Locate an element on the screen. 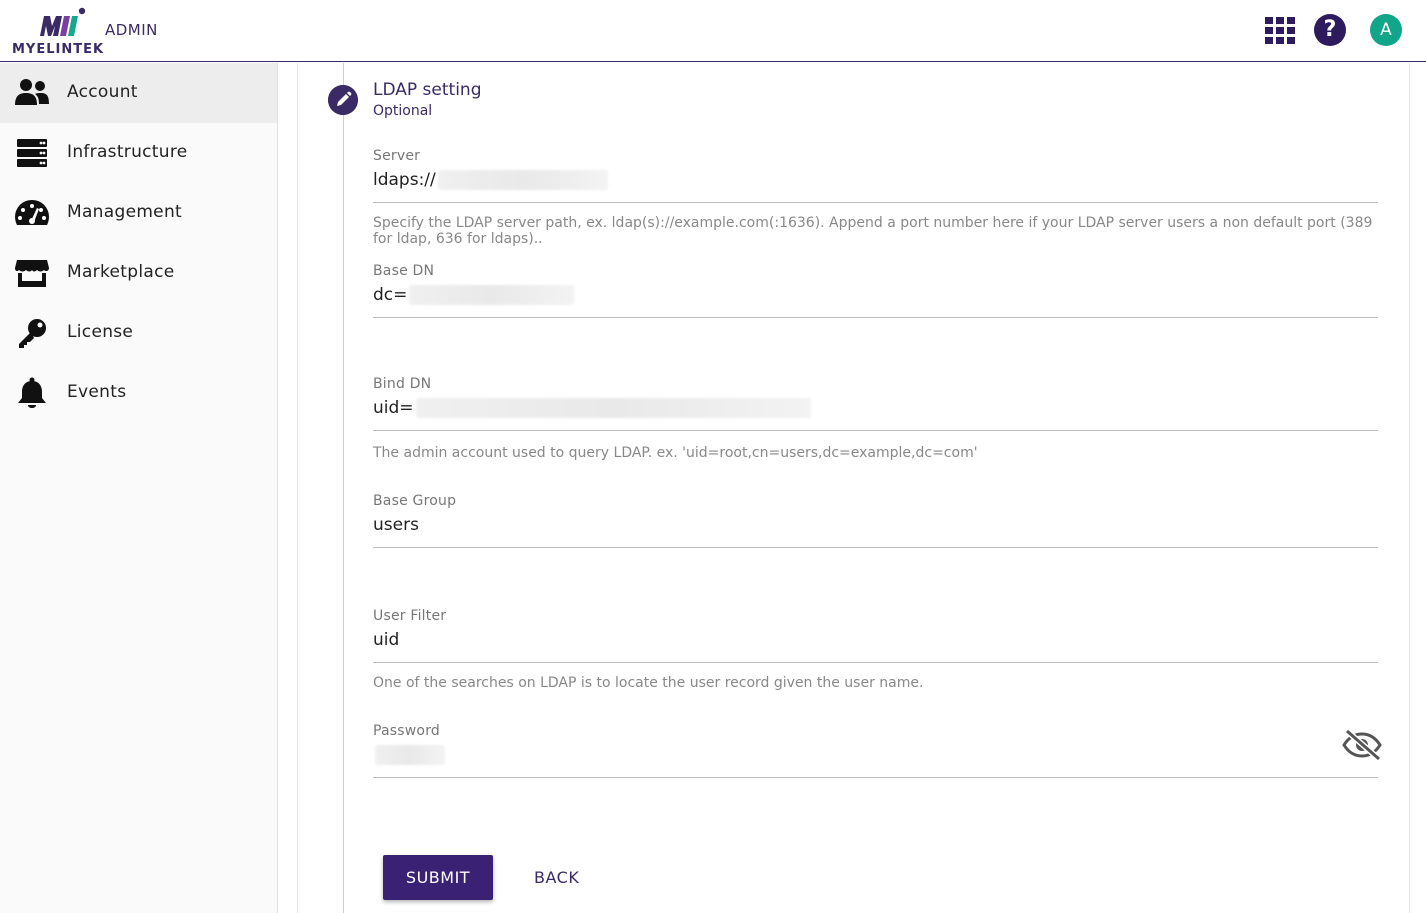  sidebar-item-management: Management is located at coordinates (138, 213).